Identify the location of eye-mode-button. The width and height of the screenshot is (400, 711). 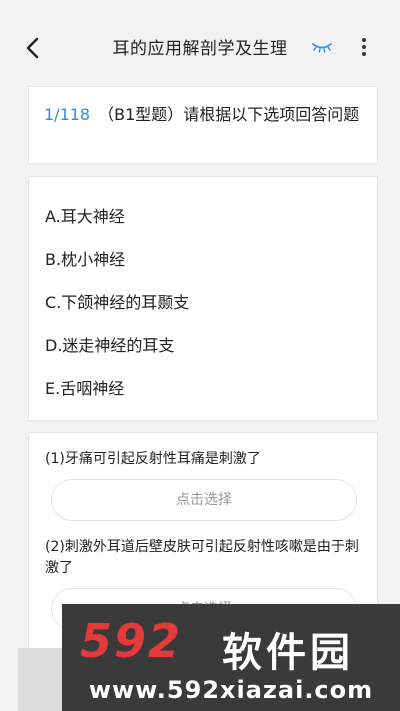
(322, 47).